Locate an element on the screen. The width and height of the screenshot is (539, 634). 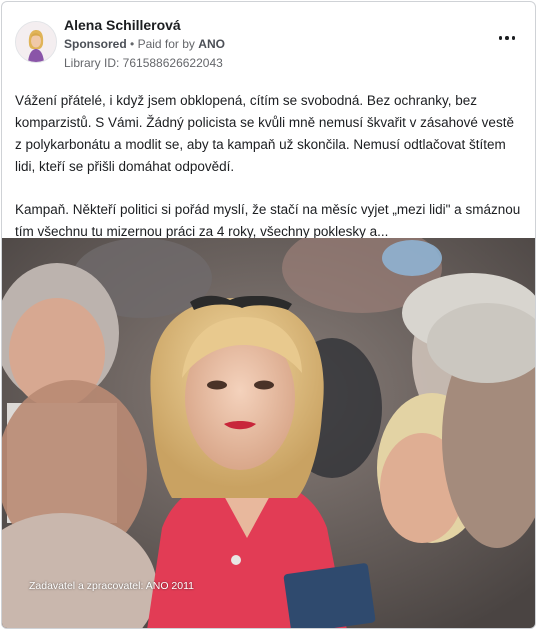
sponsor-info: Sponsored • Paid for by ANO is located at coordinates (144, 44).